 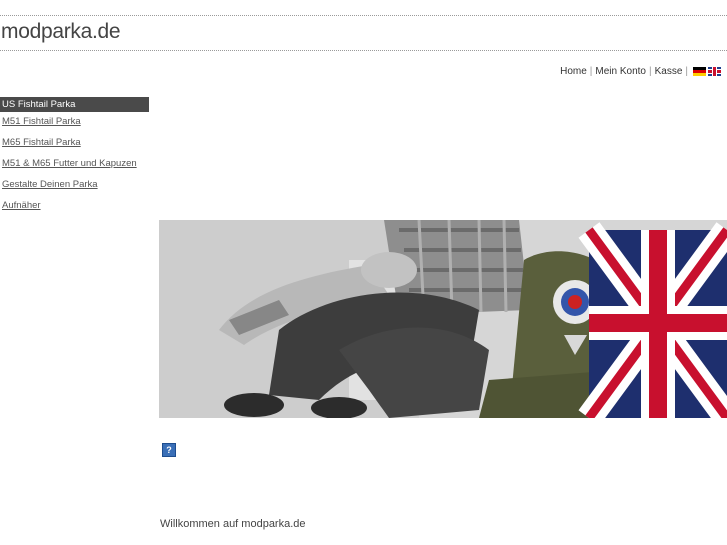 I want to click on sidebar-item-us-fishtail-parka: US Fishtail Parka, so click(x=74, y=104).